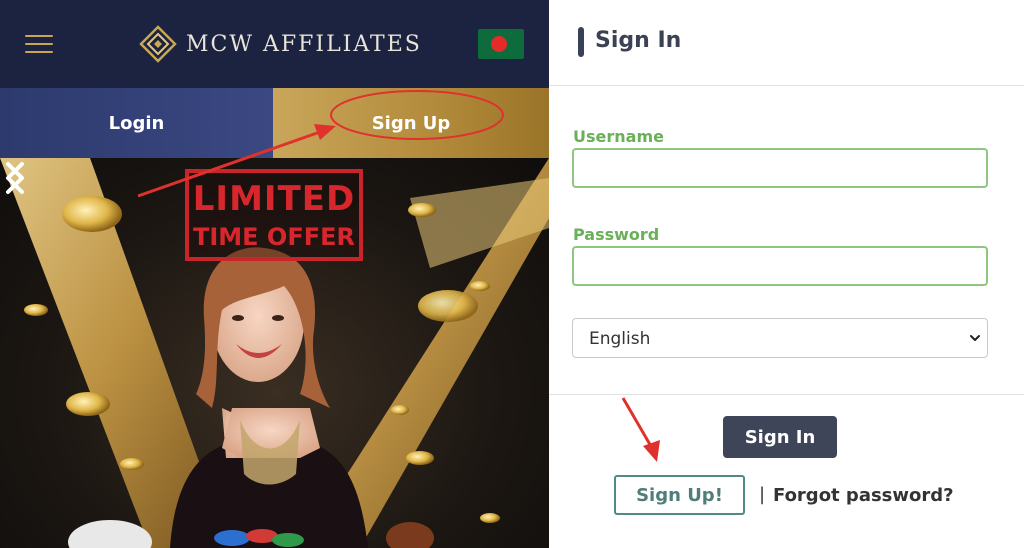 This screenshot has height=548, width=1024. I want to click on chevron-right-icon, so click(15, 178).